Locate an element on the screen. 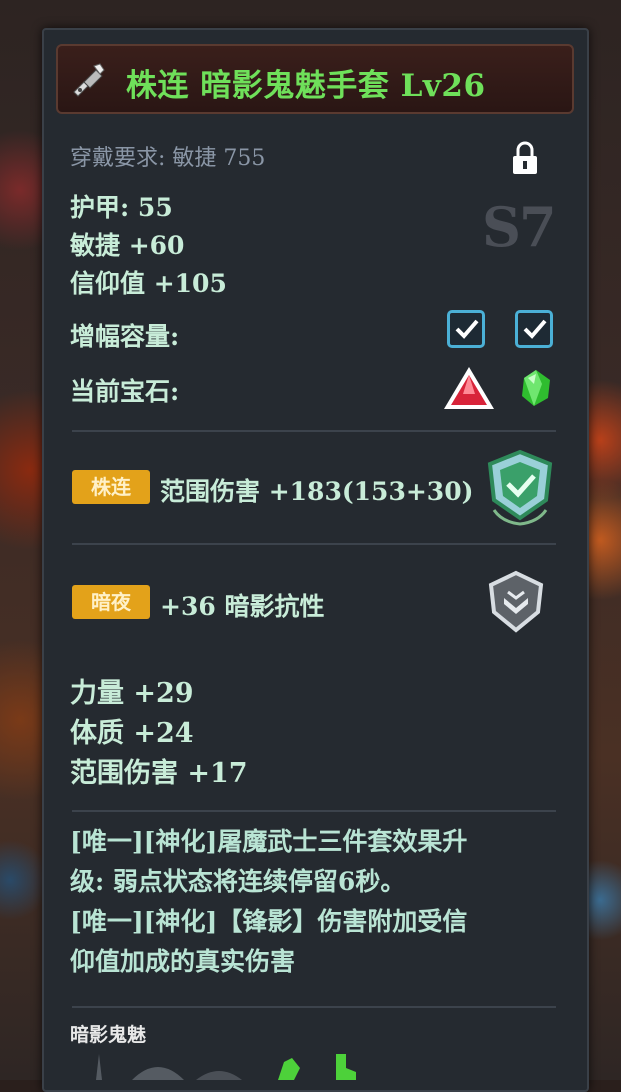 The height and width of the screenshot is (1092, 621). description-line: [唯一][神化]【锋影】伤害附加受信 is located at coordinates (269, 921).